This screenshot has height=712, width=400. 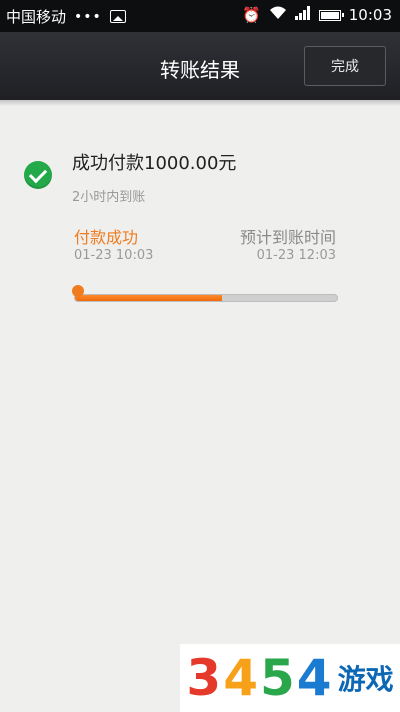 What do you see at coordinates (277, 678) in the screenshot?
I see `watermark-digit: 5` at bounding box center [277, 678].